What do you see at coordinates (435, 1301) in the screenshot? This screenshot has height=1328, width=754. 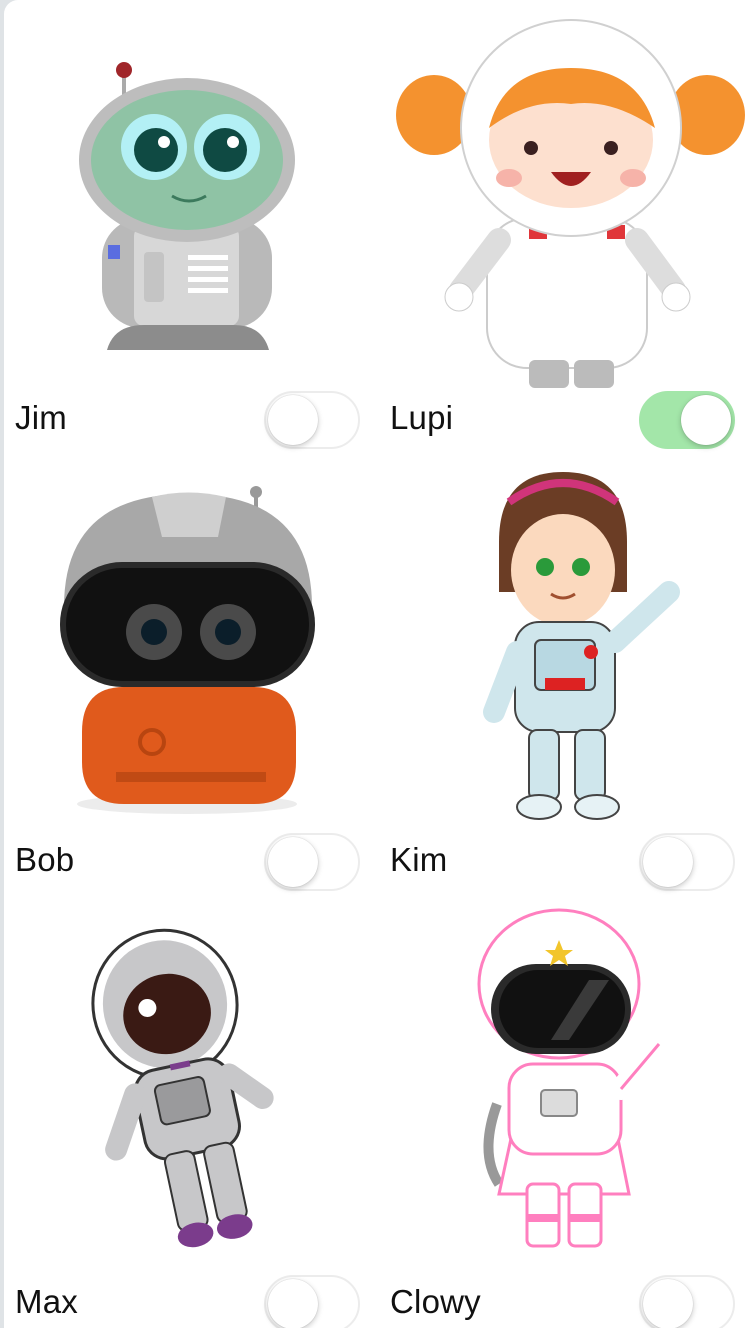 I see `character-name: Clowy` at bounding box center [435, 1301].